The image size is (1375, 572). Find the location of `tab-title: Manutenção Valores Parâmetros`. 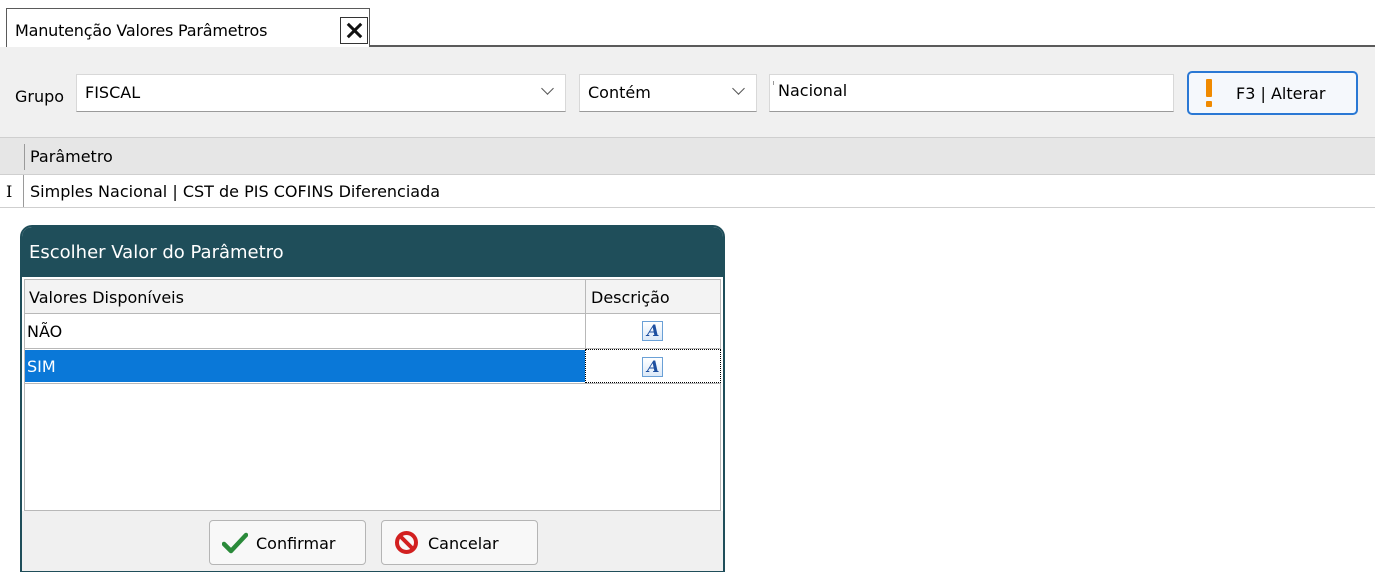

tab-title: Manutenção Valores Parâmetros is located at coordinates (141, 30).